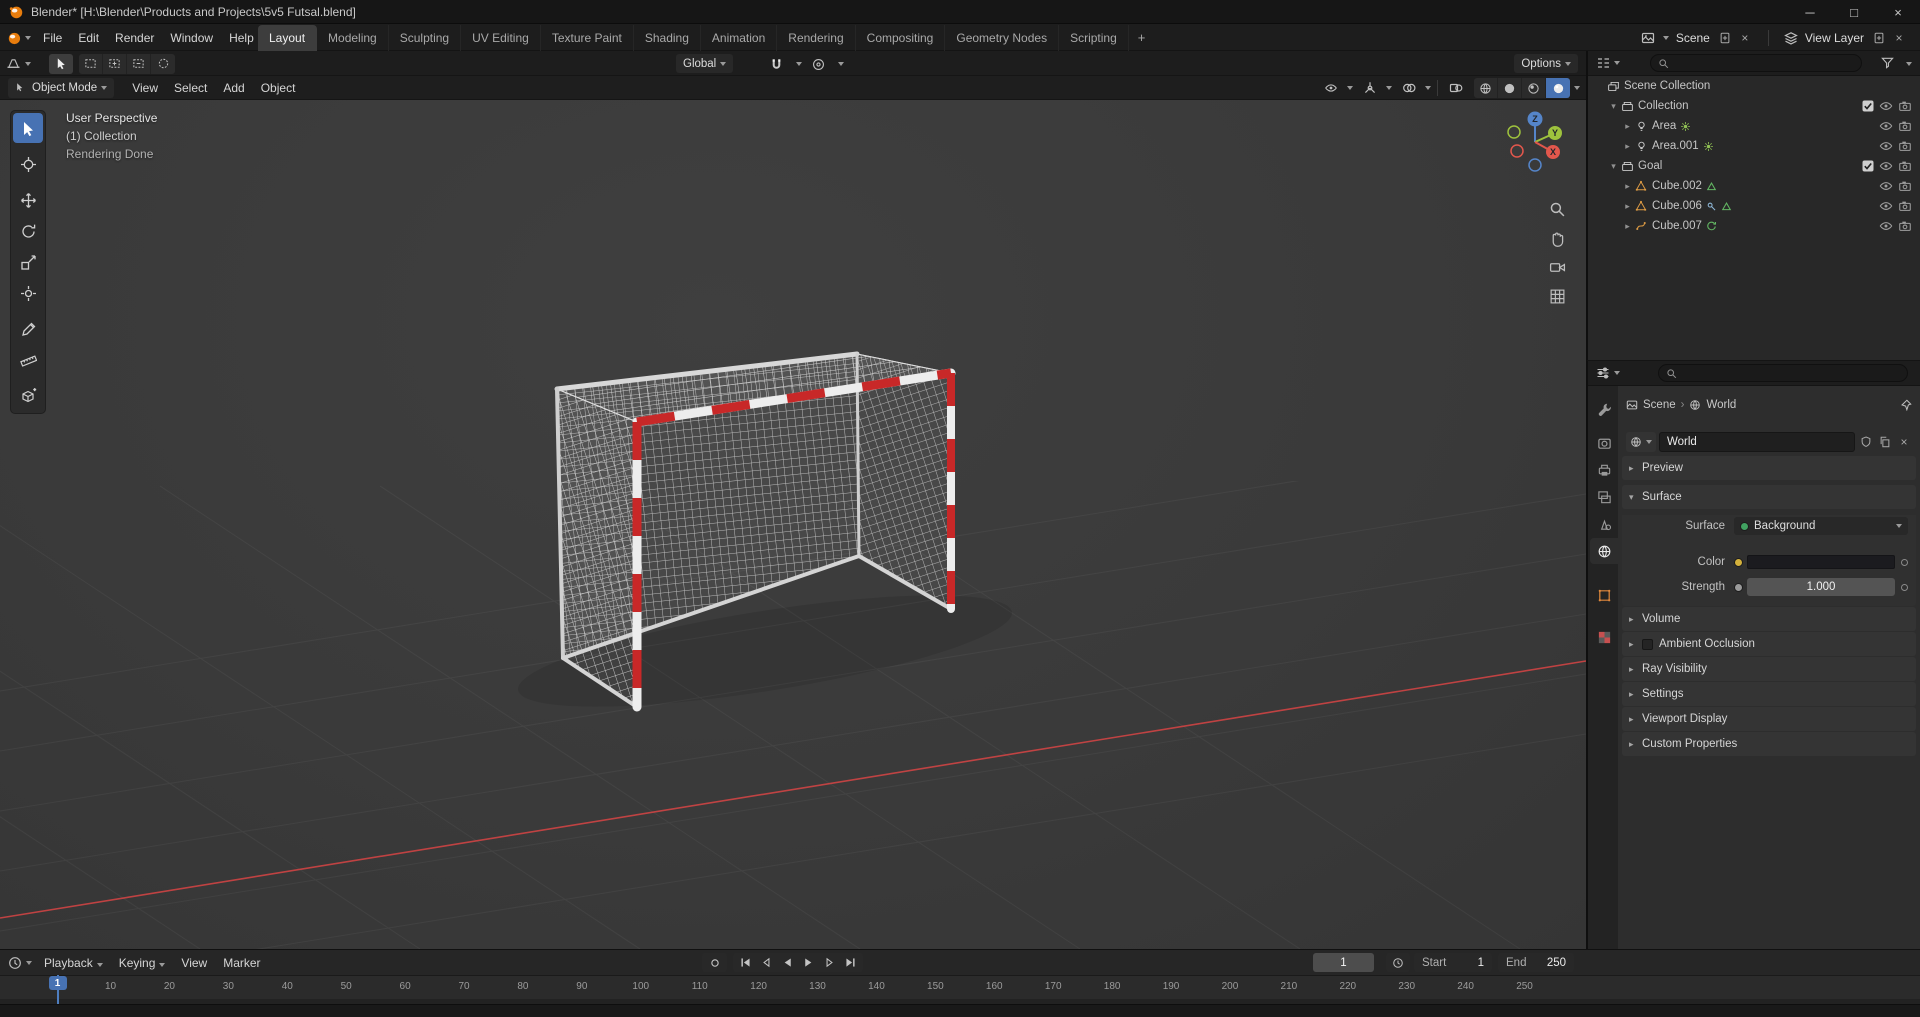 Image resolution: width=1920 pixels, height=1017 pixels. Describe the element at coordinates (1909, 64) in the screenshot. I see `filter-caret` at that location.